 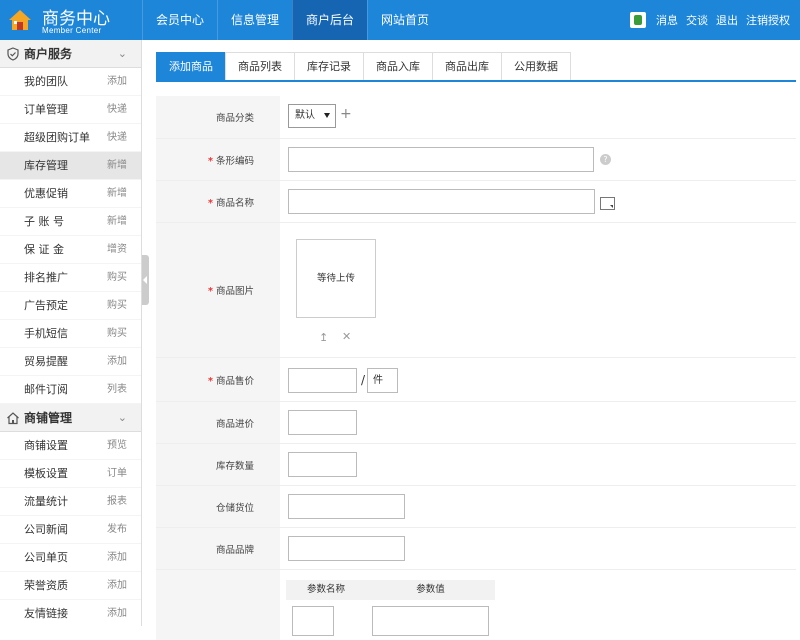 What do you see at coordinates (46, 557) in the screenshot?
I see `sidebar-item-label: 公司单页` at bounding box center [46, 557].